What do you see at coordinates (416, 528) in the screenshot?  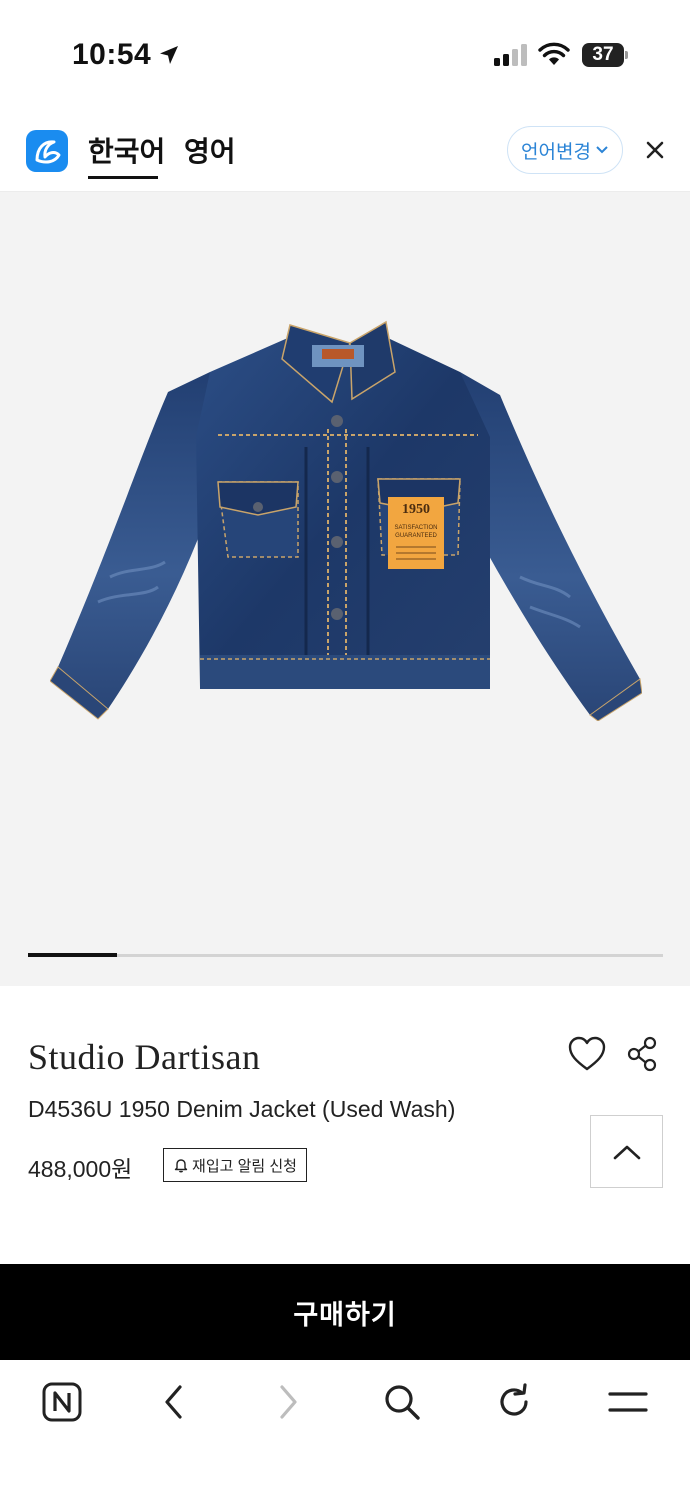 I see `patch-line-1: SATISFACTION` at bounding box center [416, 528].